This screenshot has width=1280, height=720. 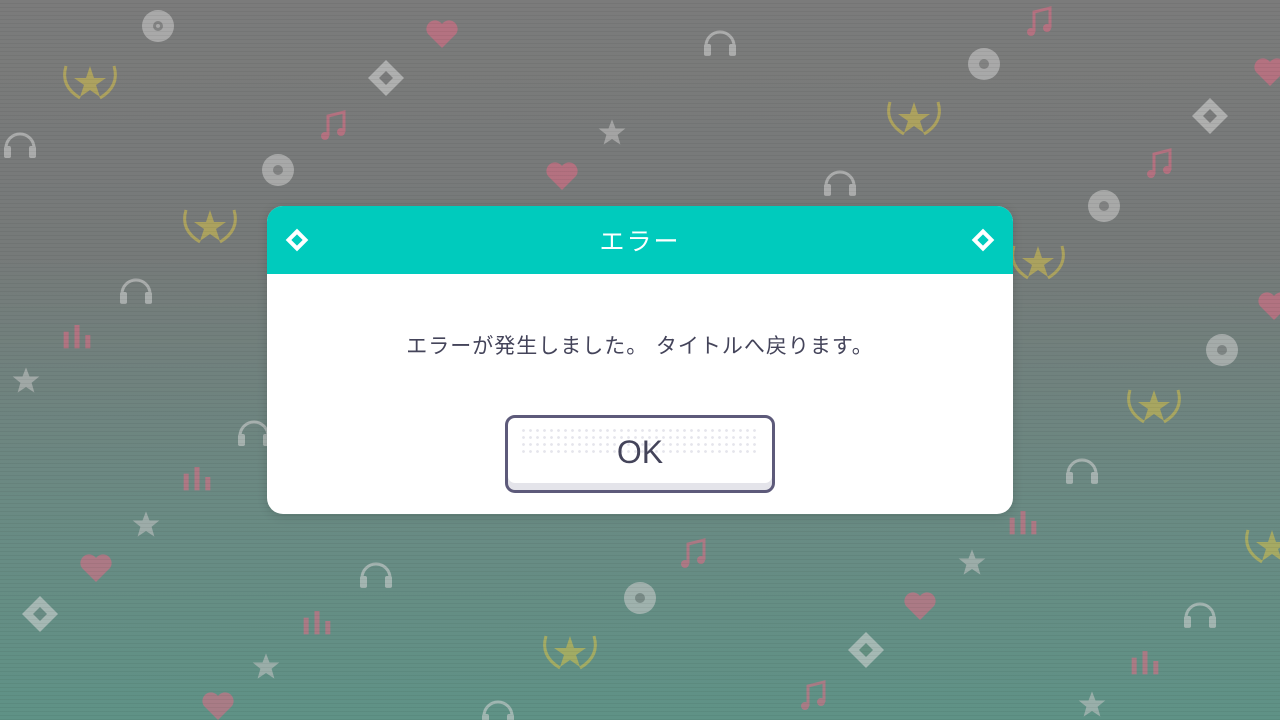 I want to click on ok-button-label: OK, so click(x=640, y=451).